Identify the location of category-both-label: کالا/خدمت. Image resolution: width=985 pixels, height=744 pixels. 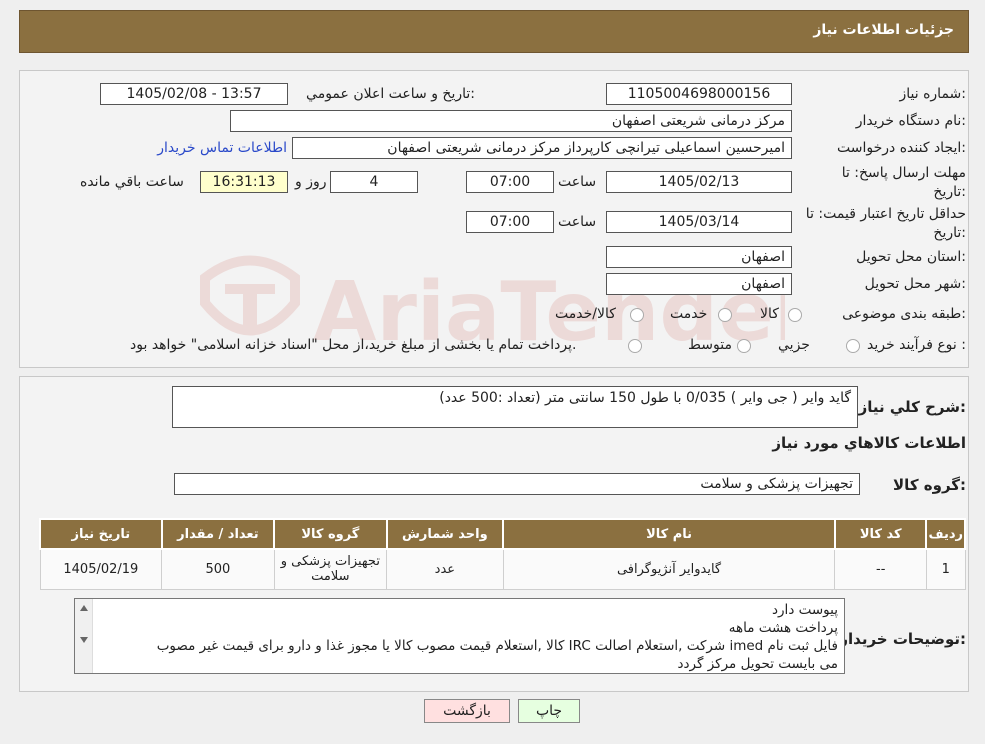
(585, 314).